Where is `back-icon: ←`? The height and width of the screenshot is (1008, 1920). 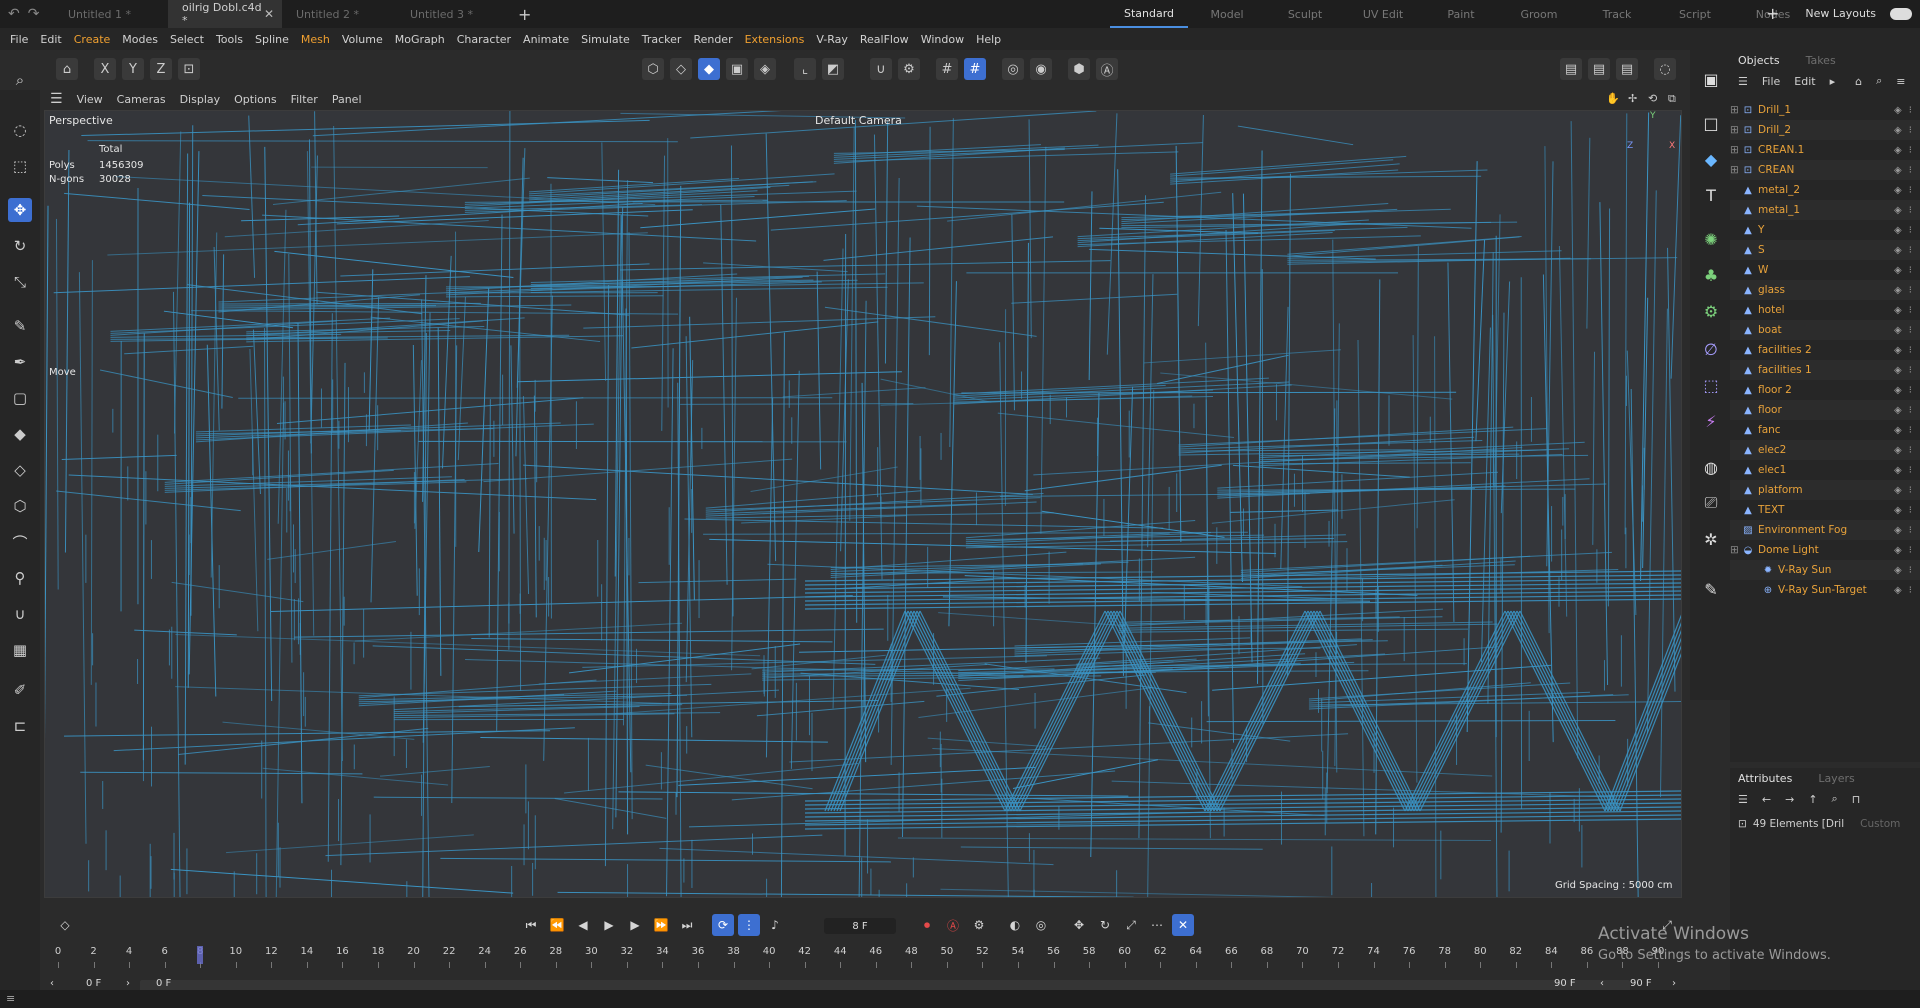
back-icon: ← is located at coordinates (1766, 799).